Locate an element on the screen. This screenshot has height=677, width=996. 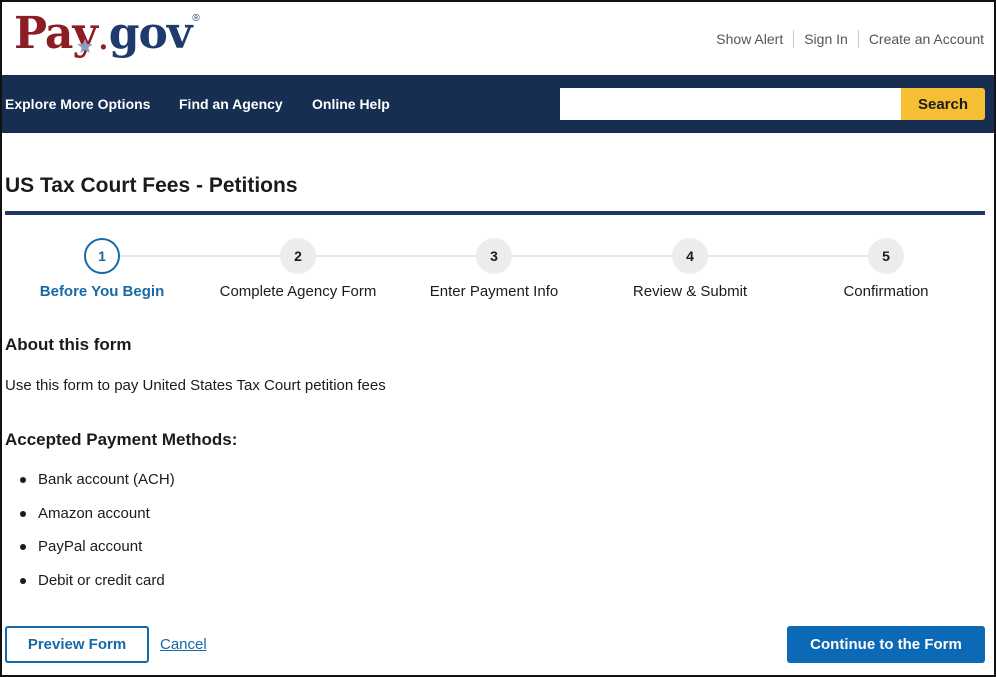
step-confirmation: 5 Confirmation is located at coordinates (886, 269).